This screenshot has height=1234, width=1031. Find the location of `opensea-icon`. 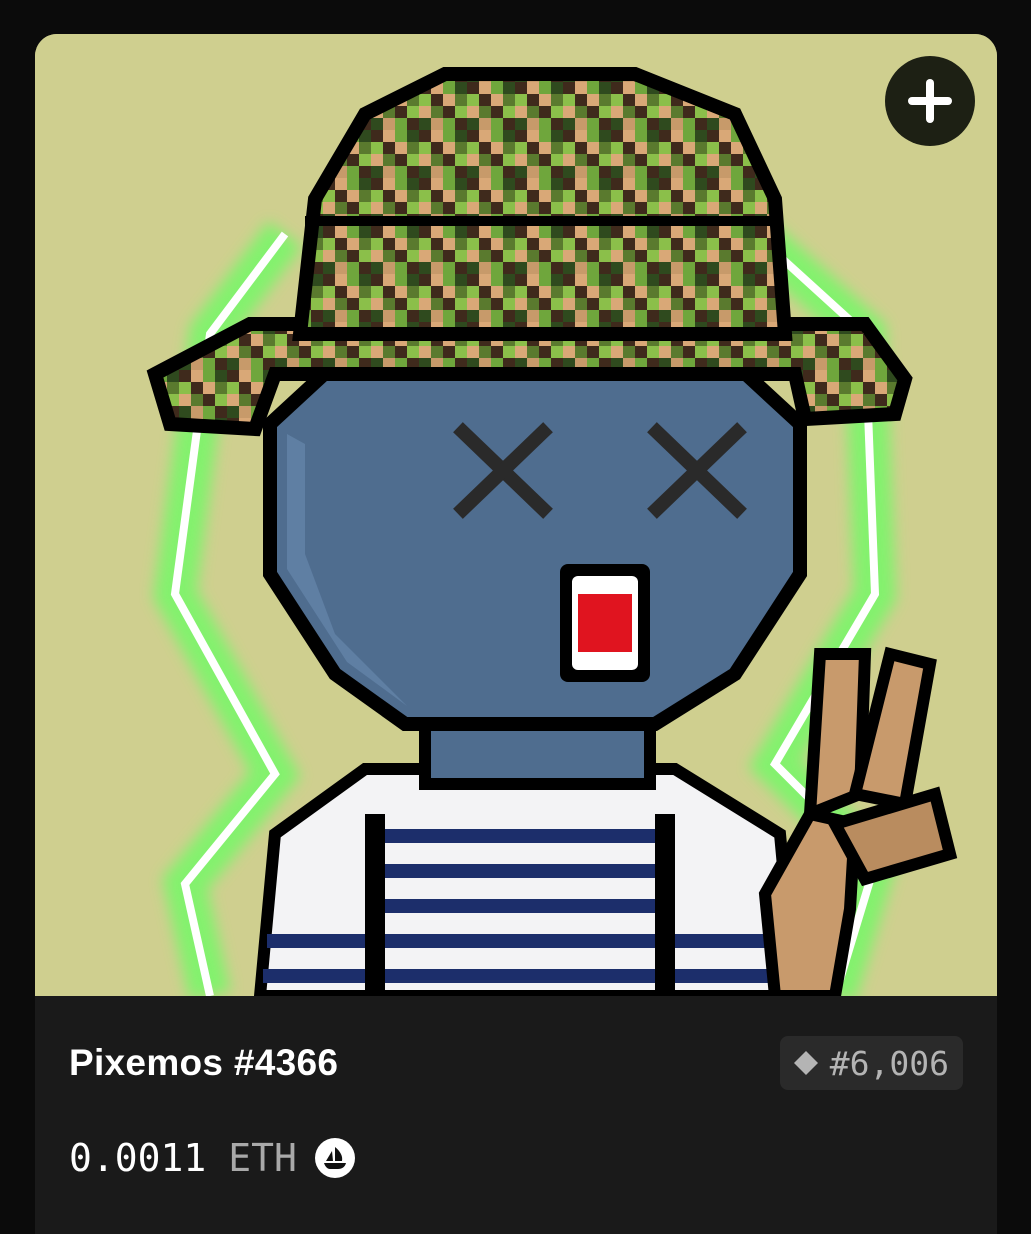

opensea-icon is located at coordinates (334, 1158).